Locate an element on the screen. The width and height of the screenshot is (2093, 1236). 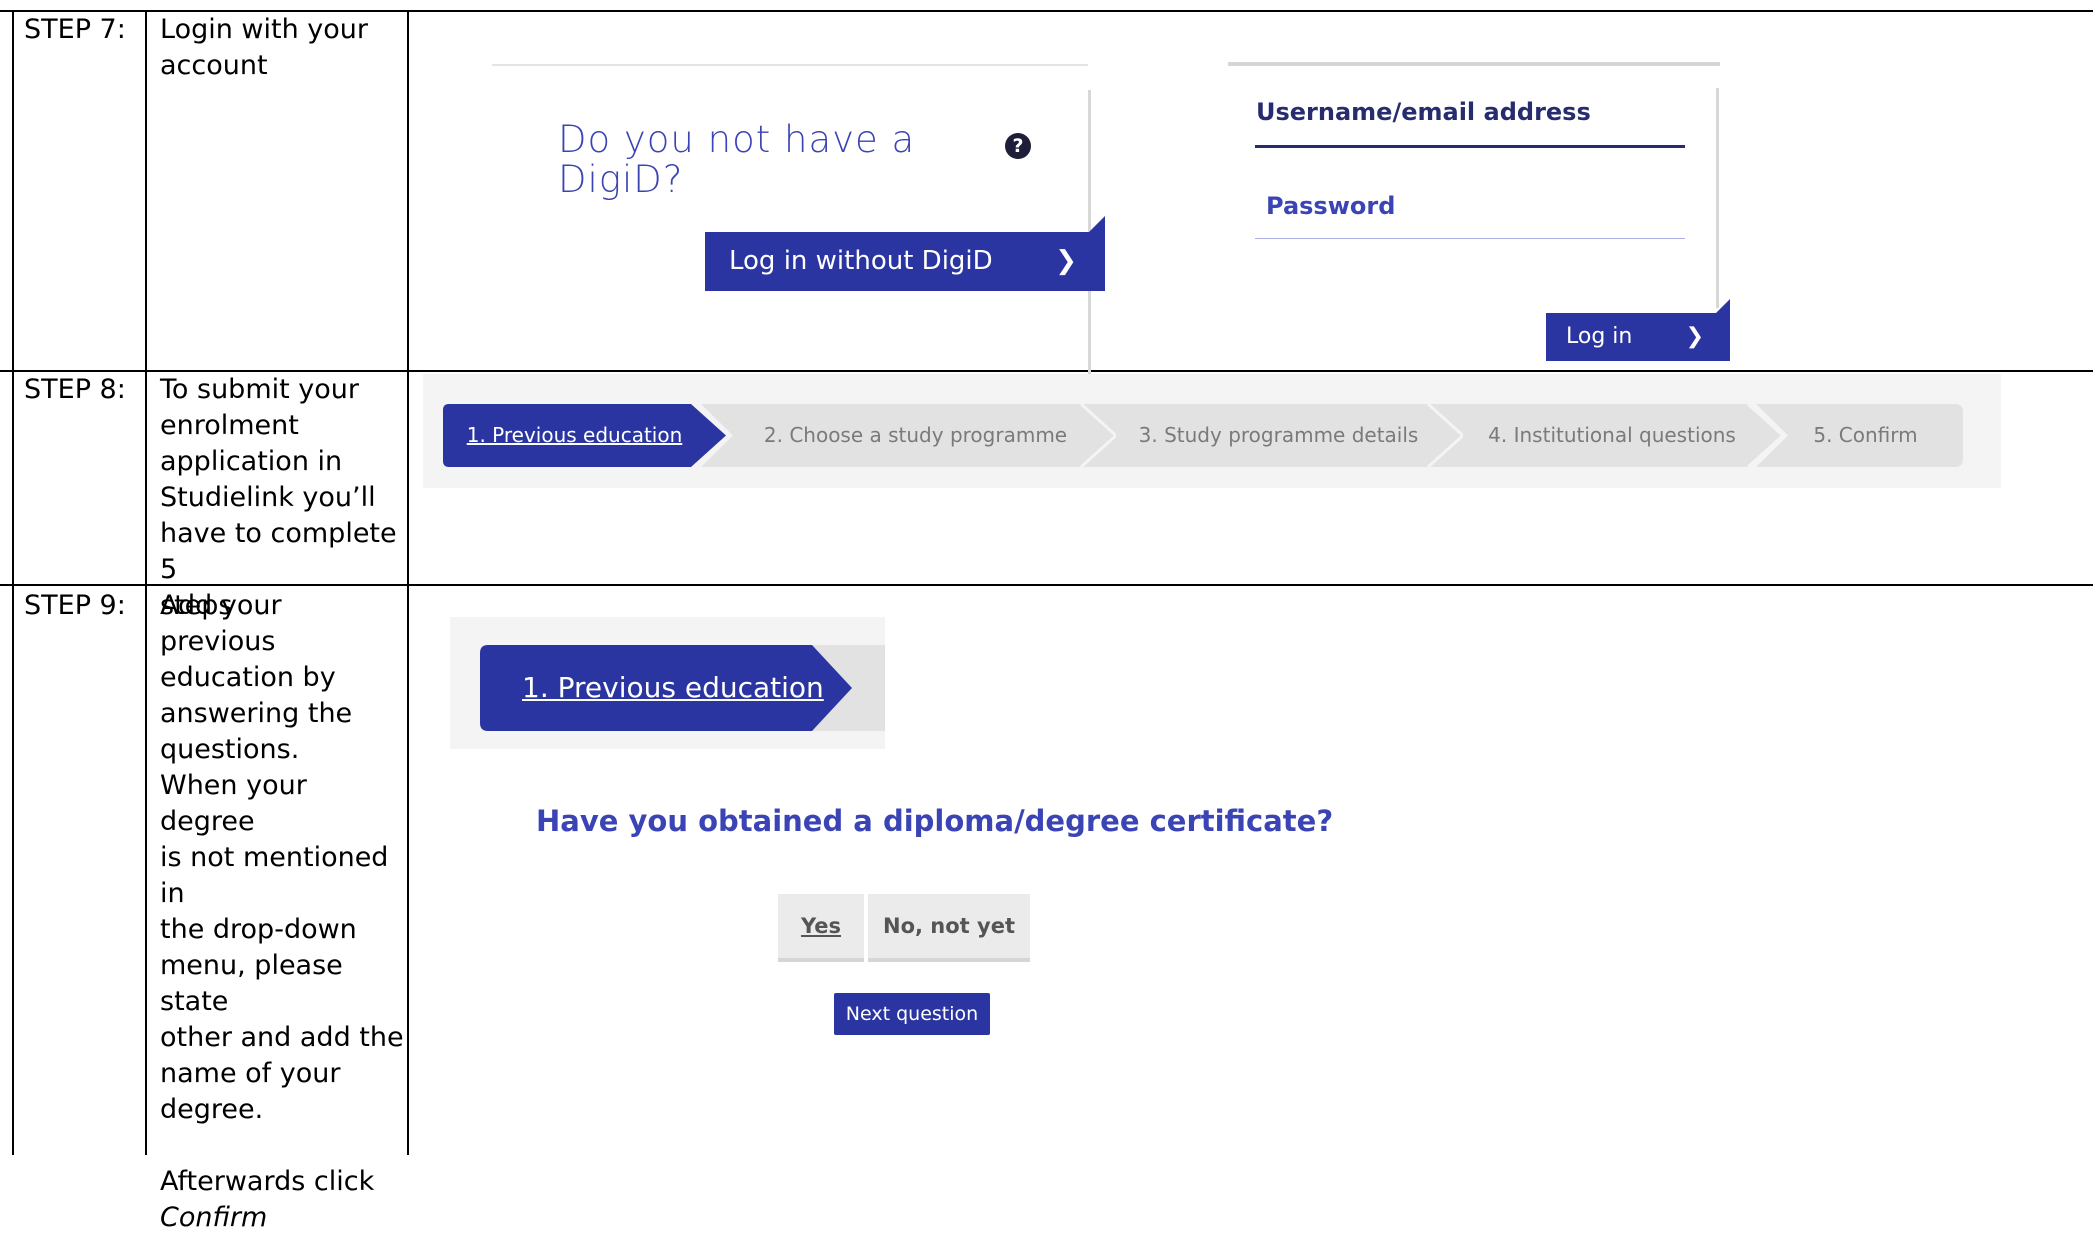
description-line: education by is located at coordinates (248, 677).